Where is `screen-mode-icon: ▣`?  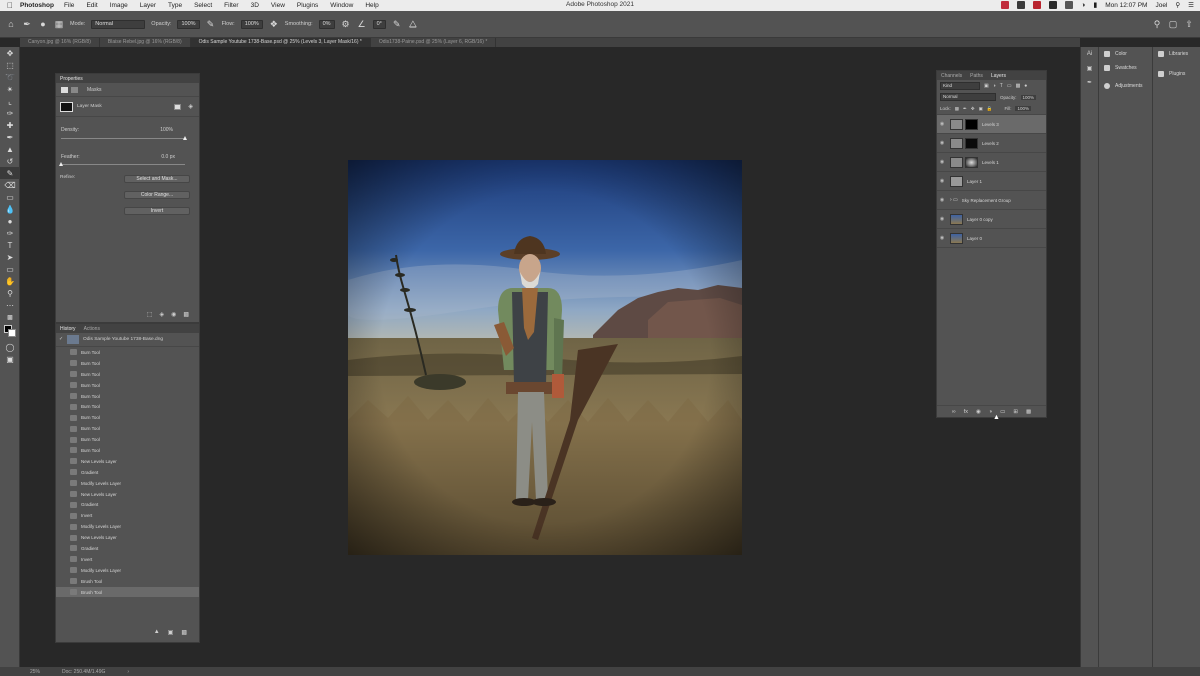 screen-mode-icon: ▣ is located at coordinates (10, 359).